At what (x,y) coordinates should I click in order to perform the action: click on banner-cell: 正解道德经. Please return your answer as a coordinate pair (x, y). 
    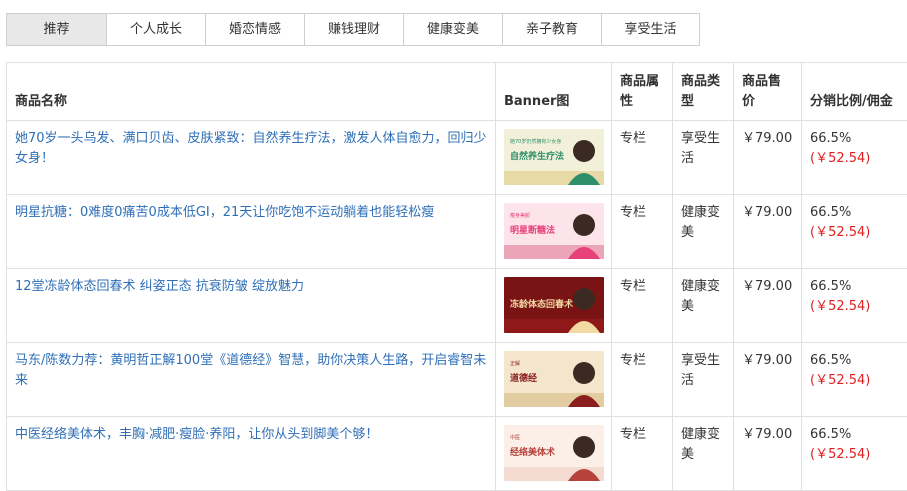
    Looking at the image, I should click on (554, 380).